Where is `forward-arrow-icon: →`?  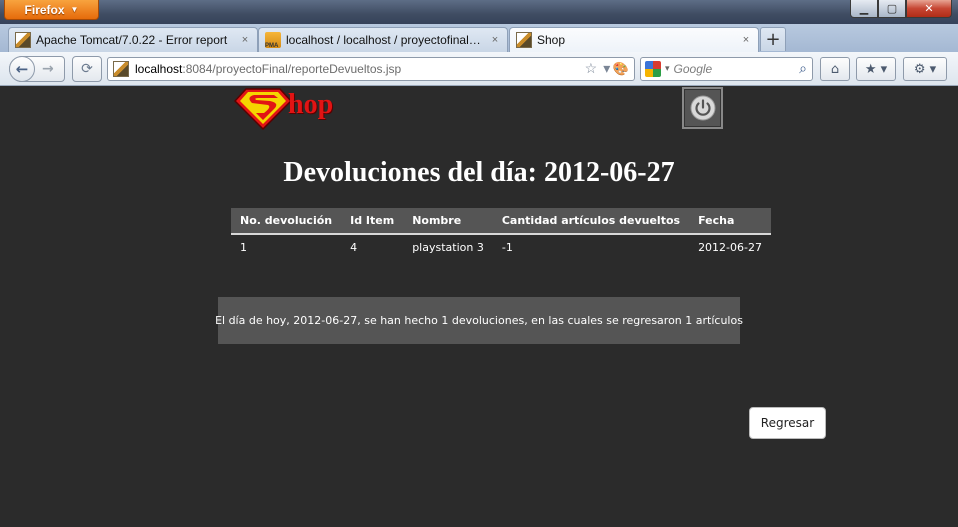 forward-arrow-icon: → is located at coordinates (48, 69).